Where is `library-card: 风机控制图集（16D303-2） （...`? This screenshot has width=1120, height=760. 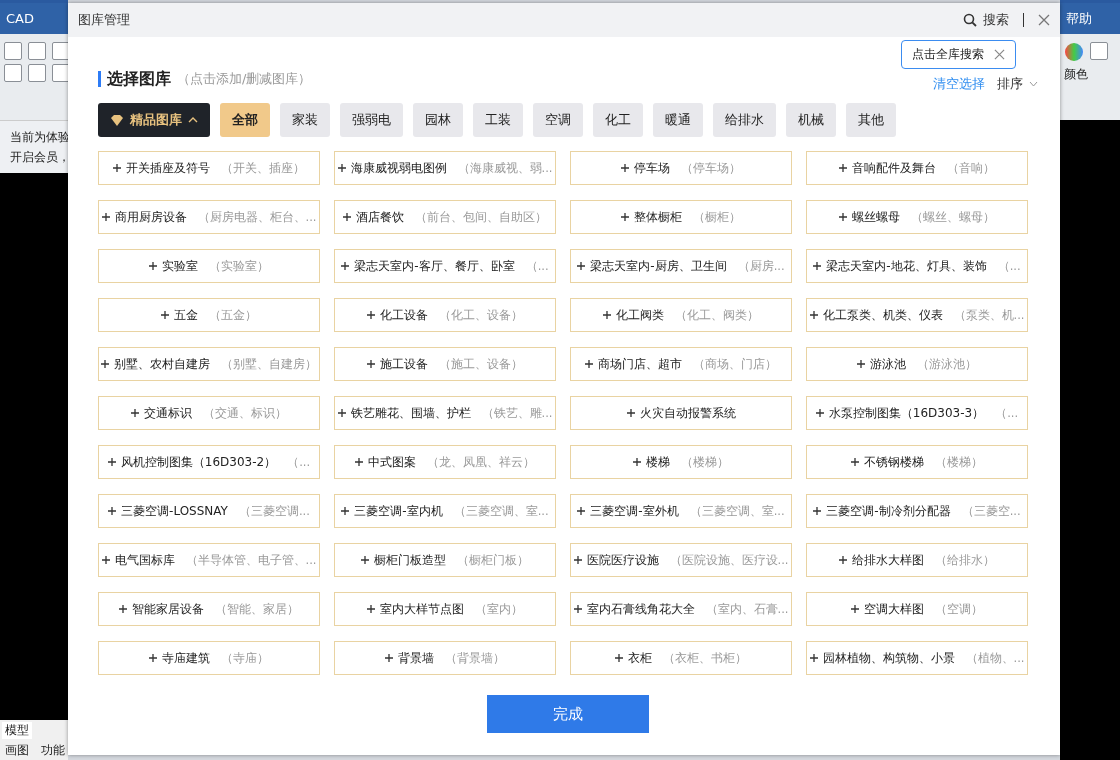
library-card: 风机控制图集（16D303-2） （... is located at coordinates (209, 462).